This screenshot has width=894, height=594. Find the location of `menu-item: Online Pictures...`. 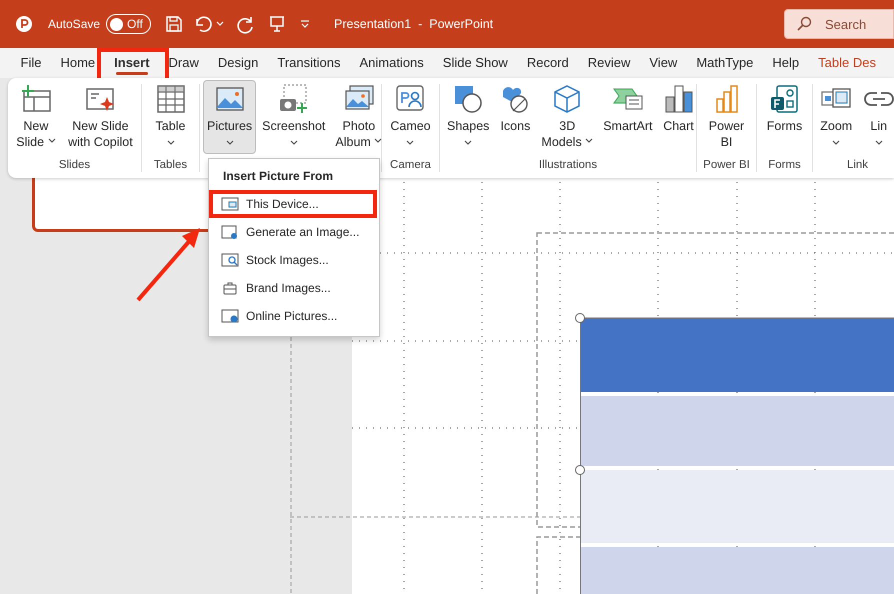

menu-item: Online Pictures... is located at coordinates (294, 316).